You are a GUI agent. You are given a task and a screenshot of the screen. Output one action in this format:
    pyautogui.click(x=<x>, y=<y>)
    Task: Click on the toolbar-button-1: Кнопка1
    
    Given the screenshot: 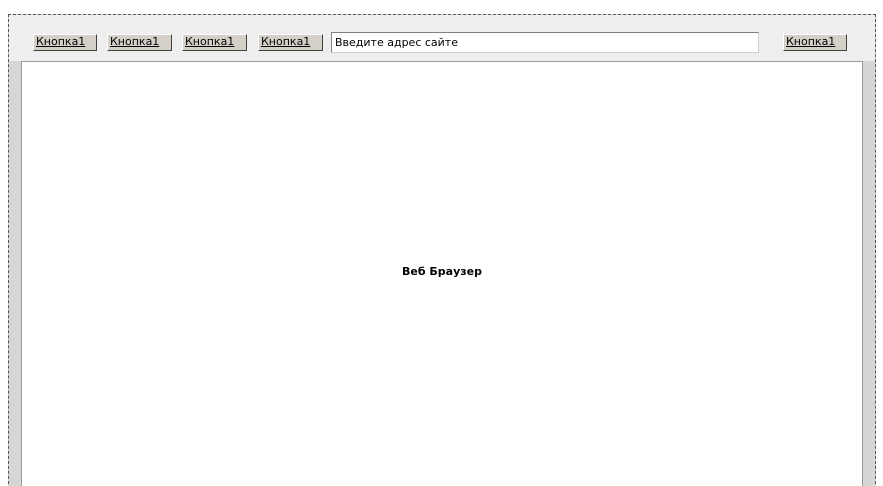 What is the action you would take?
    pyautogui.click(x=65, y=42)
    